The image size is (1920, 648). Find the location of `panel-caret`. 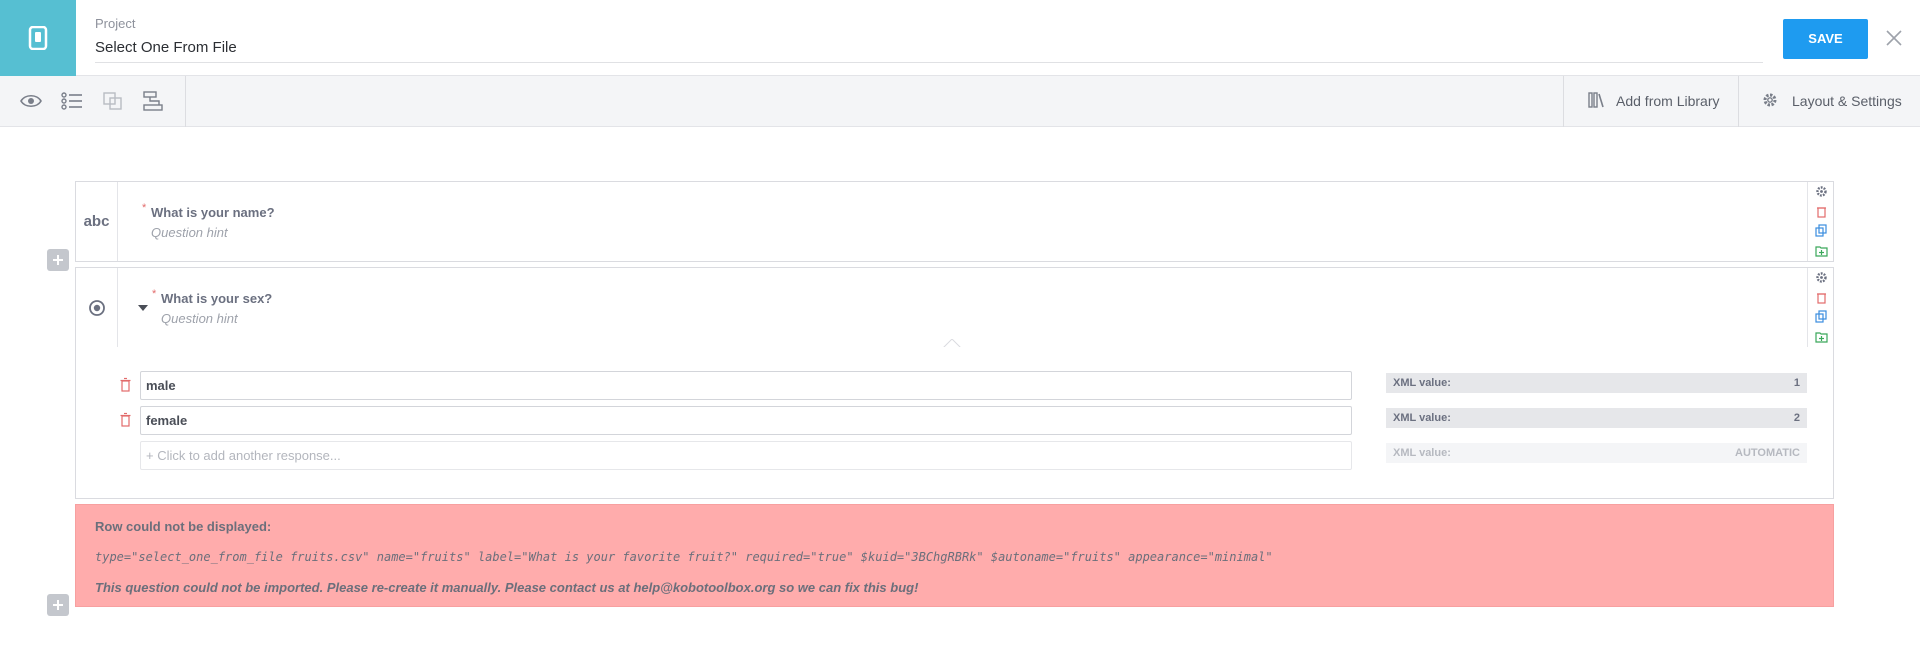

panel-caret is located at coordinates (952, 343).